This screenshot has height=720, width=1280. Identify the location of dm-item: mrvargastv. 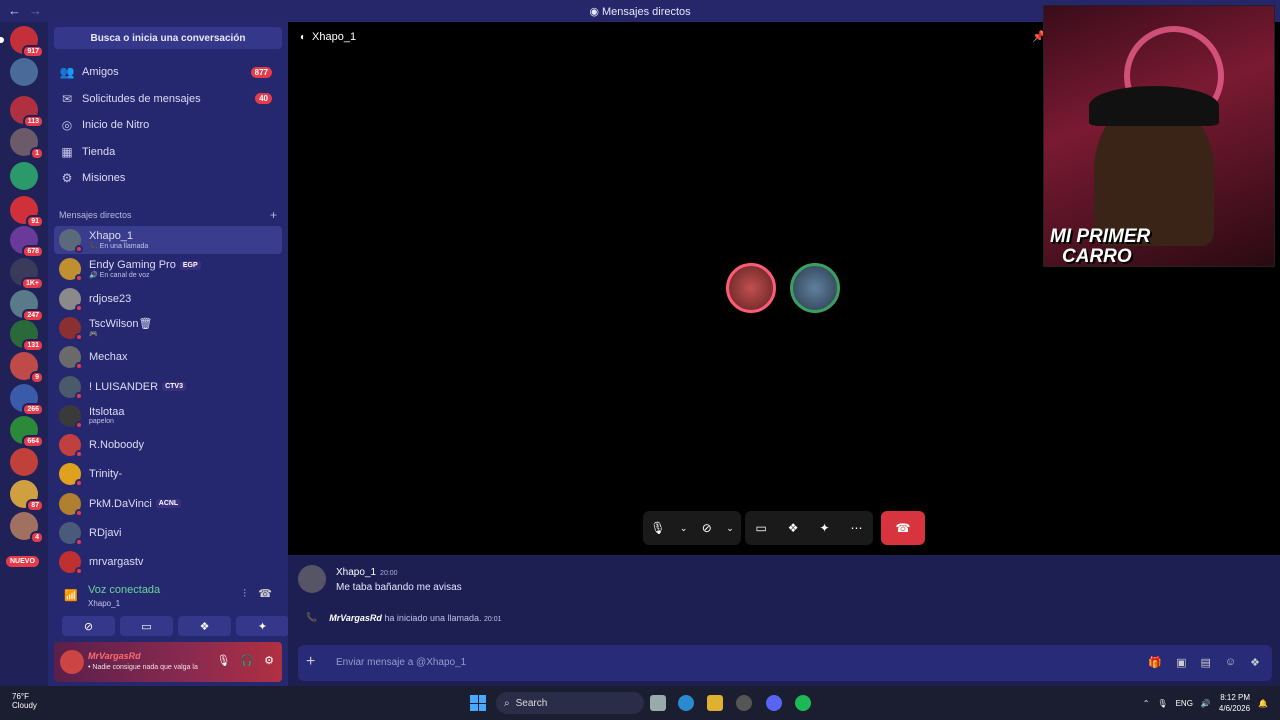
(168, 562).